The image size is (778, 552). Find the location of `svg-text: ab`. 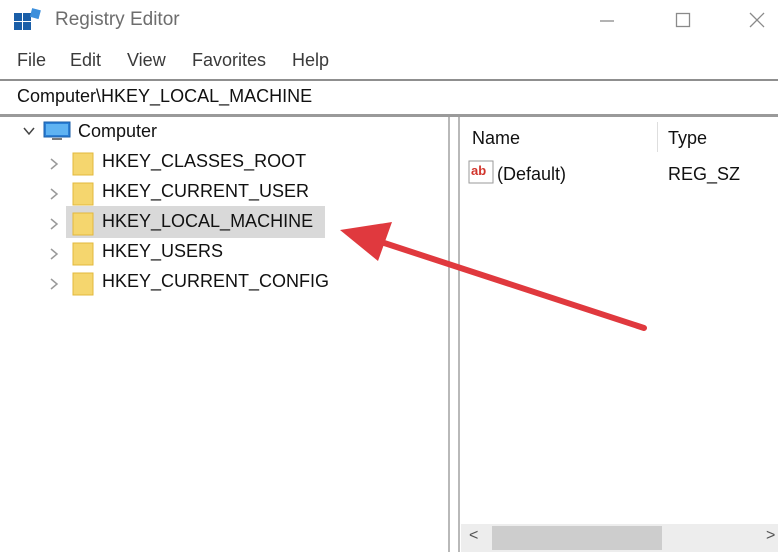

svg-text: ab is located at coordinates (478, 170).